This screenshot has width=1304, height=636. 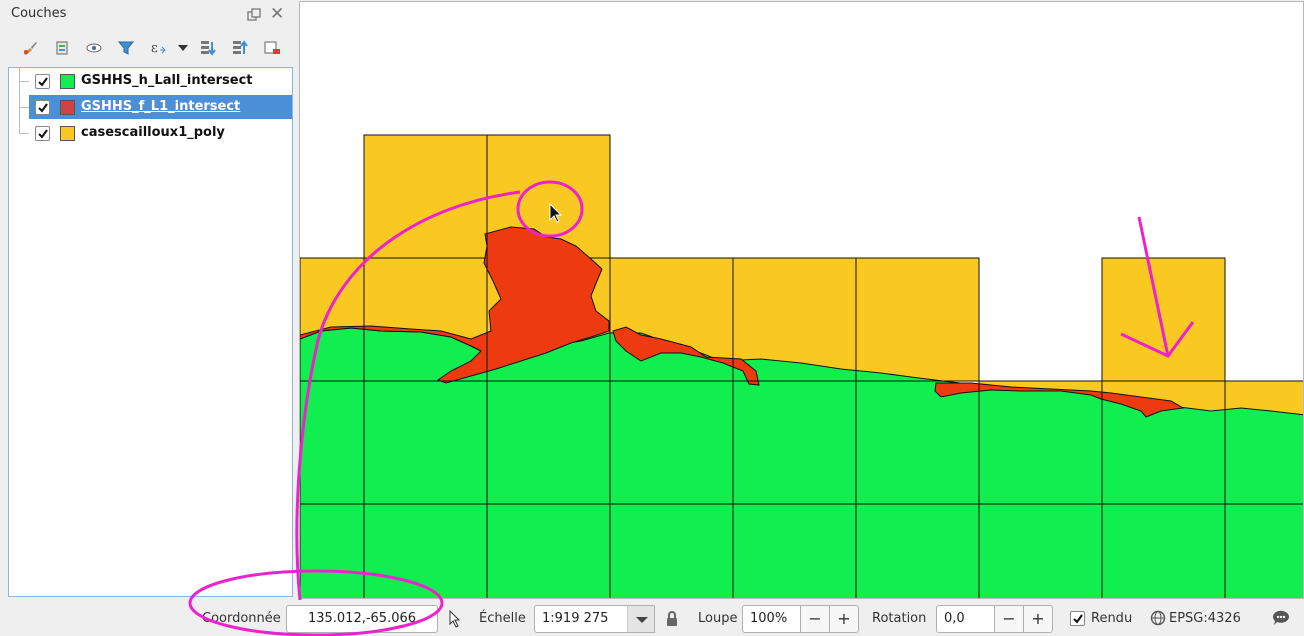 What do you see at coordinates (153, 132) in the screenshot?
I see `layer-name: casescailloux1_poly` at bounding box center [153, 132].